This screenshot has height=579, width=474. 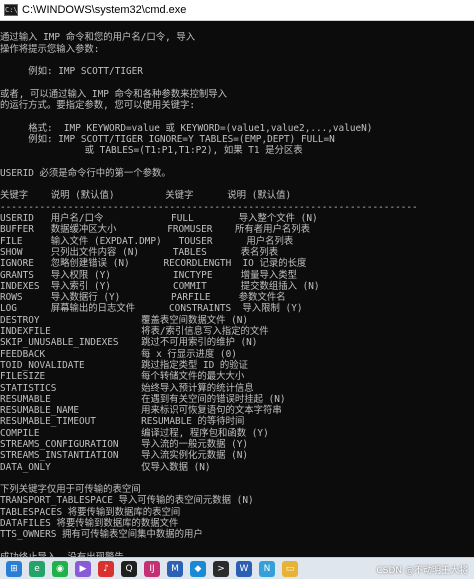 I want to click on console-line: USERID 用户名/口令 FULL 导入整个文件 (N), so click(x=159, y=219).